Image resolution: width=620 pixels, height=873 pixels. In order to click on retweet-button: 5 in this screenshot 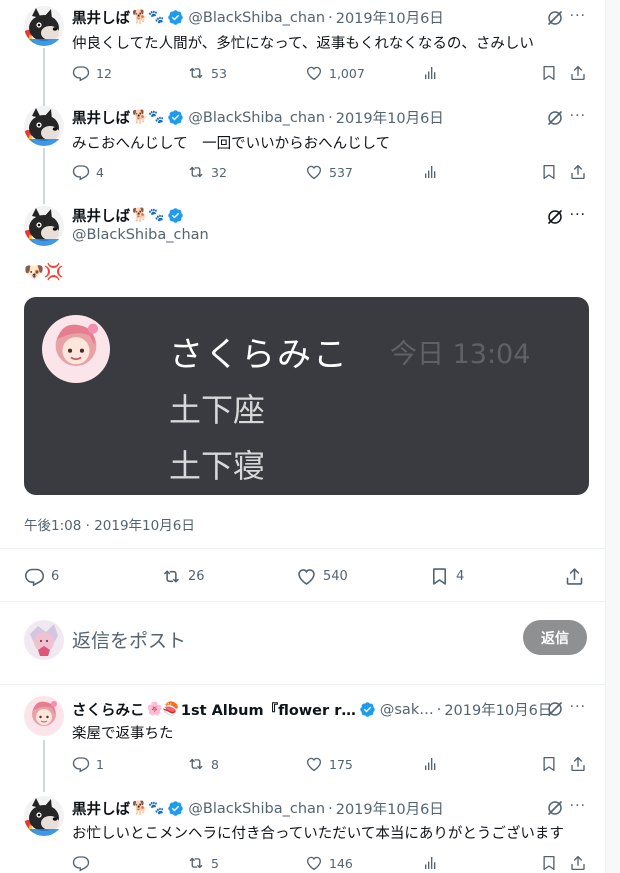, I will do `click(203, 863)`.